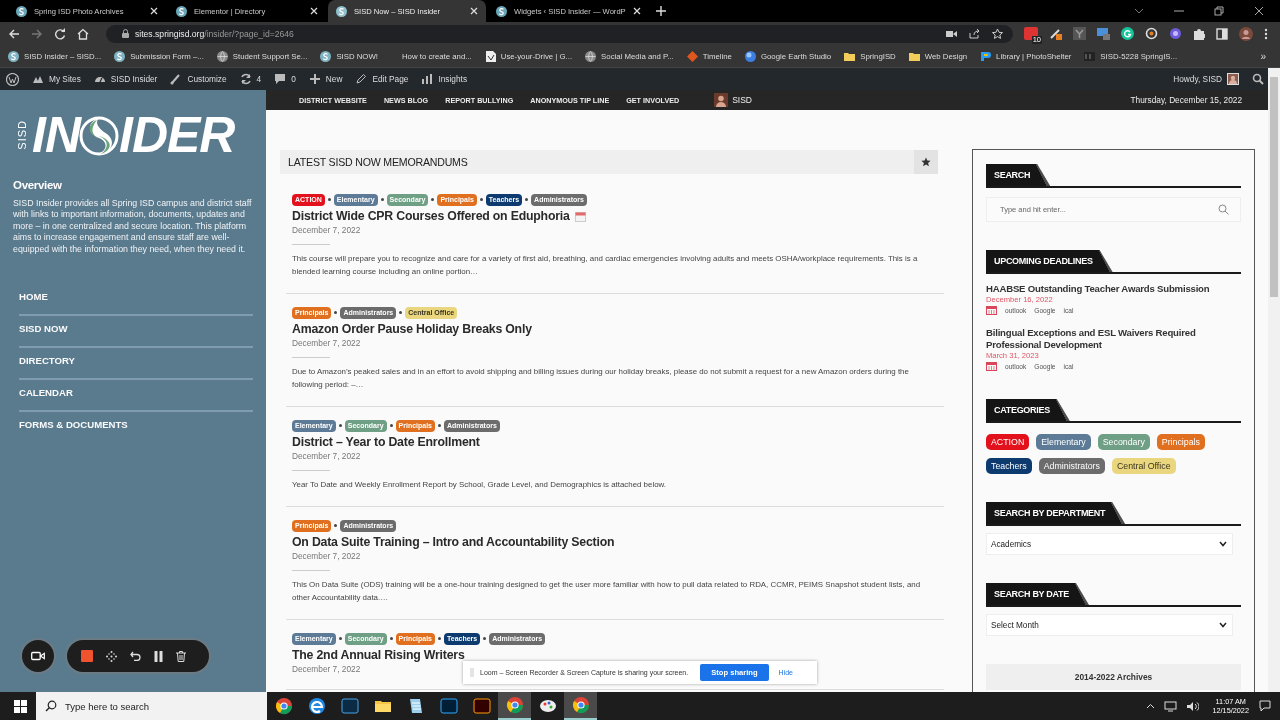  Describe the element at coordinates (158, 656) in the screenshot. I see `pause-icon` at that location.